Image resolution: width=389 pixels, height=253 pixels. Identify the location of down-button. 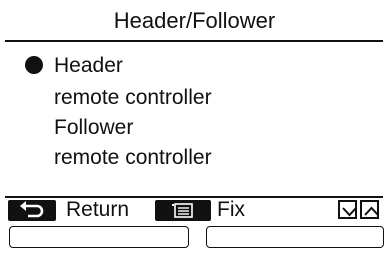
(347, 209).